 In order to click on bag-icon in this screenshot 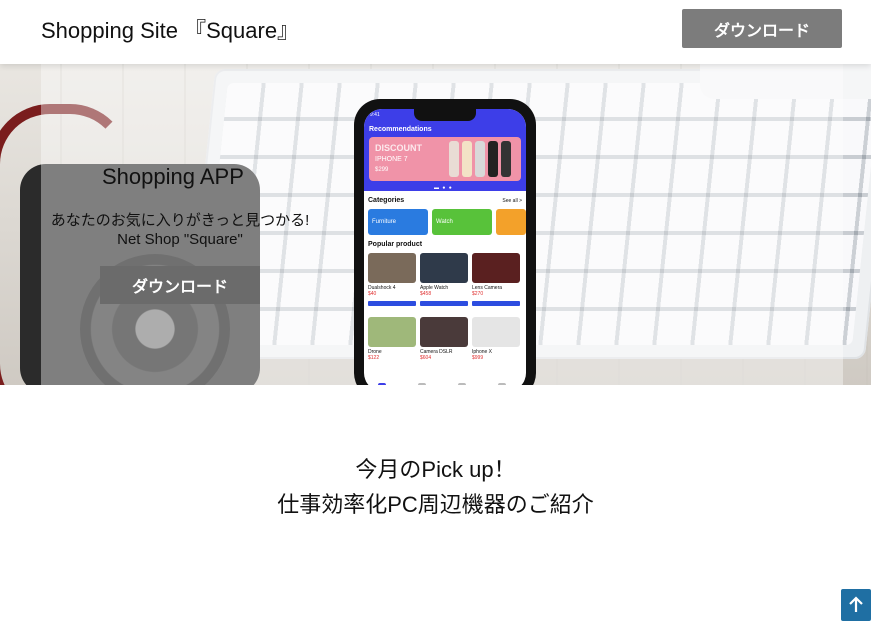, I will do `click(462, 384)`.